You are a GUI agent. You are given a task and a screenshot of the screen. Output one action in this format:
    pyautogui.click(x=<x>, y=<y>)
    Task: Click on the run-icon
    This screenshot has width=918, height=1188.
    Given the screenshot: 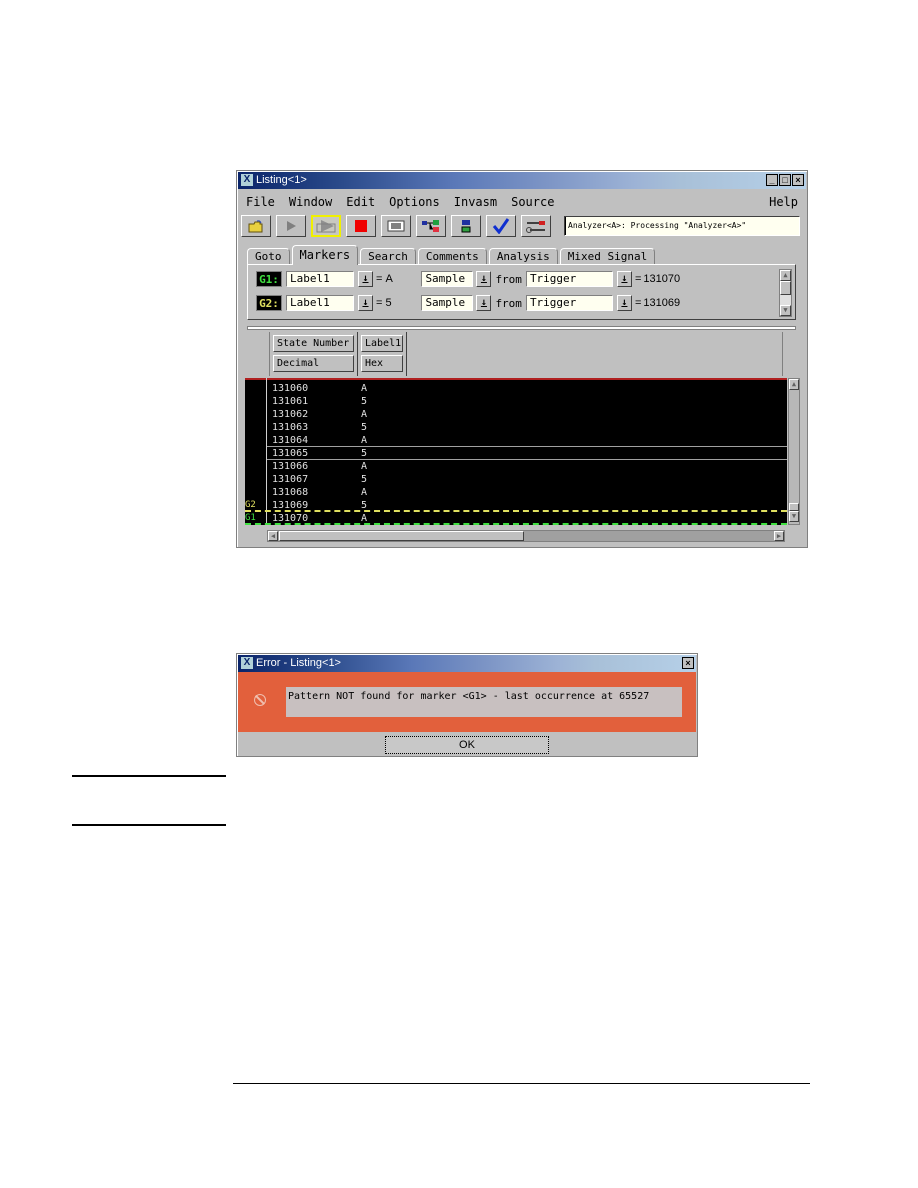 What is the action you would take?
    pyautogui.click(x=291, y=226)
    